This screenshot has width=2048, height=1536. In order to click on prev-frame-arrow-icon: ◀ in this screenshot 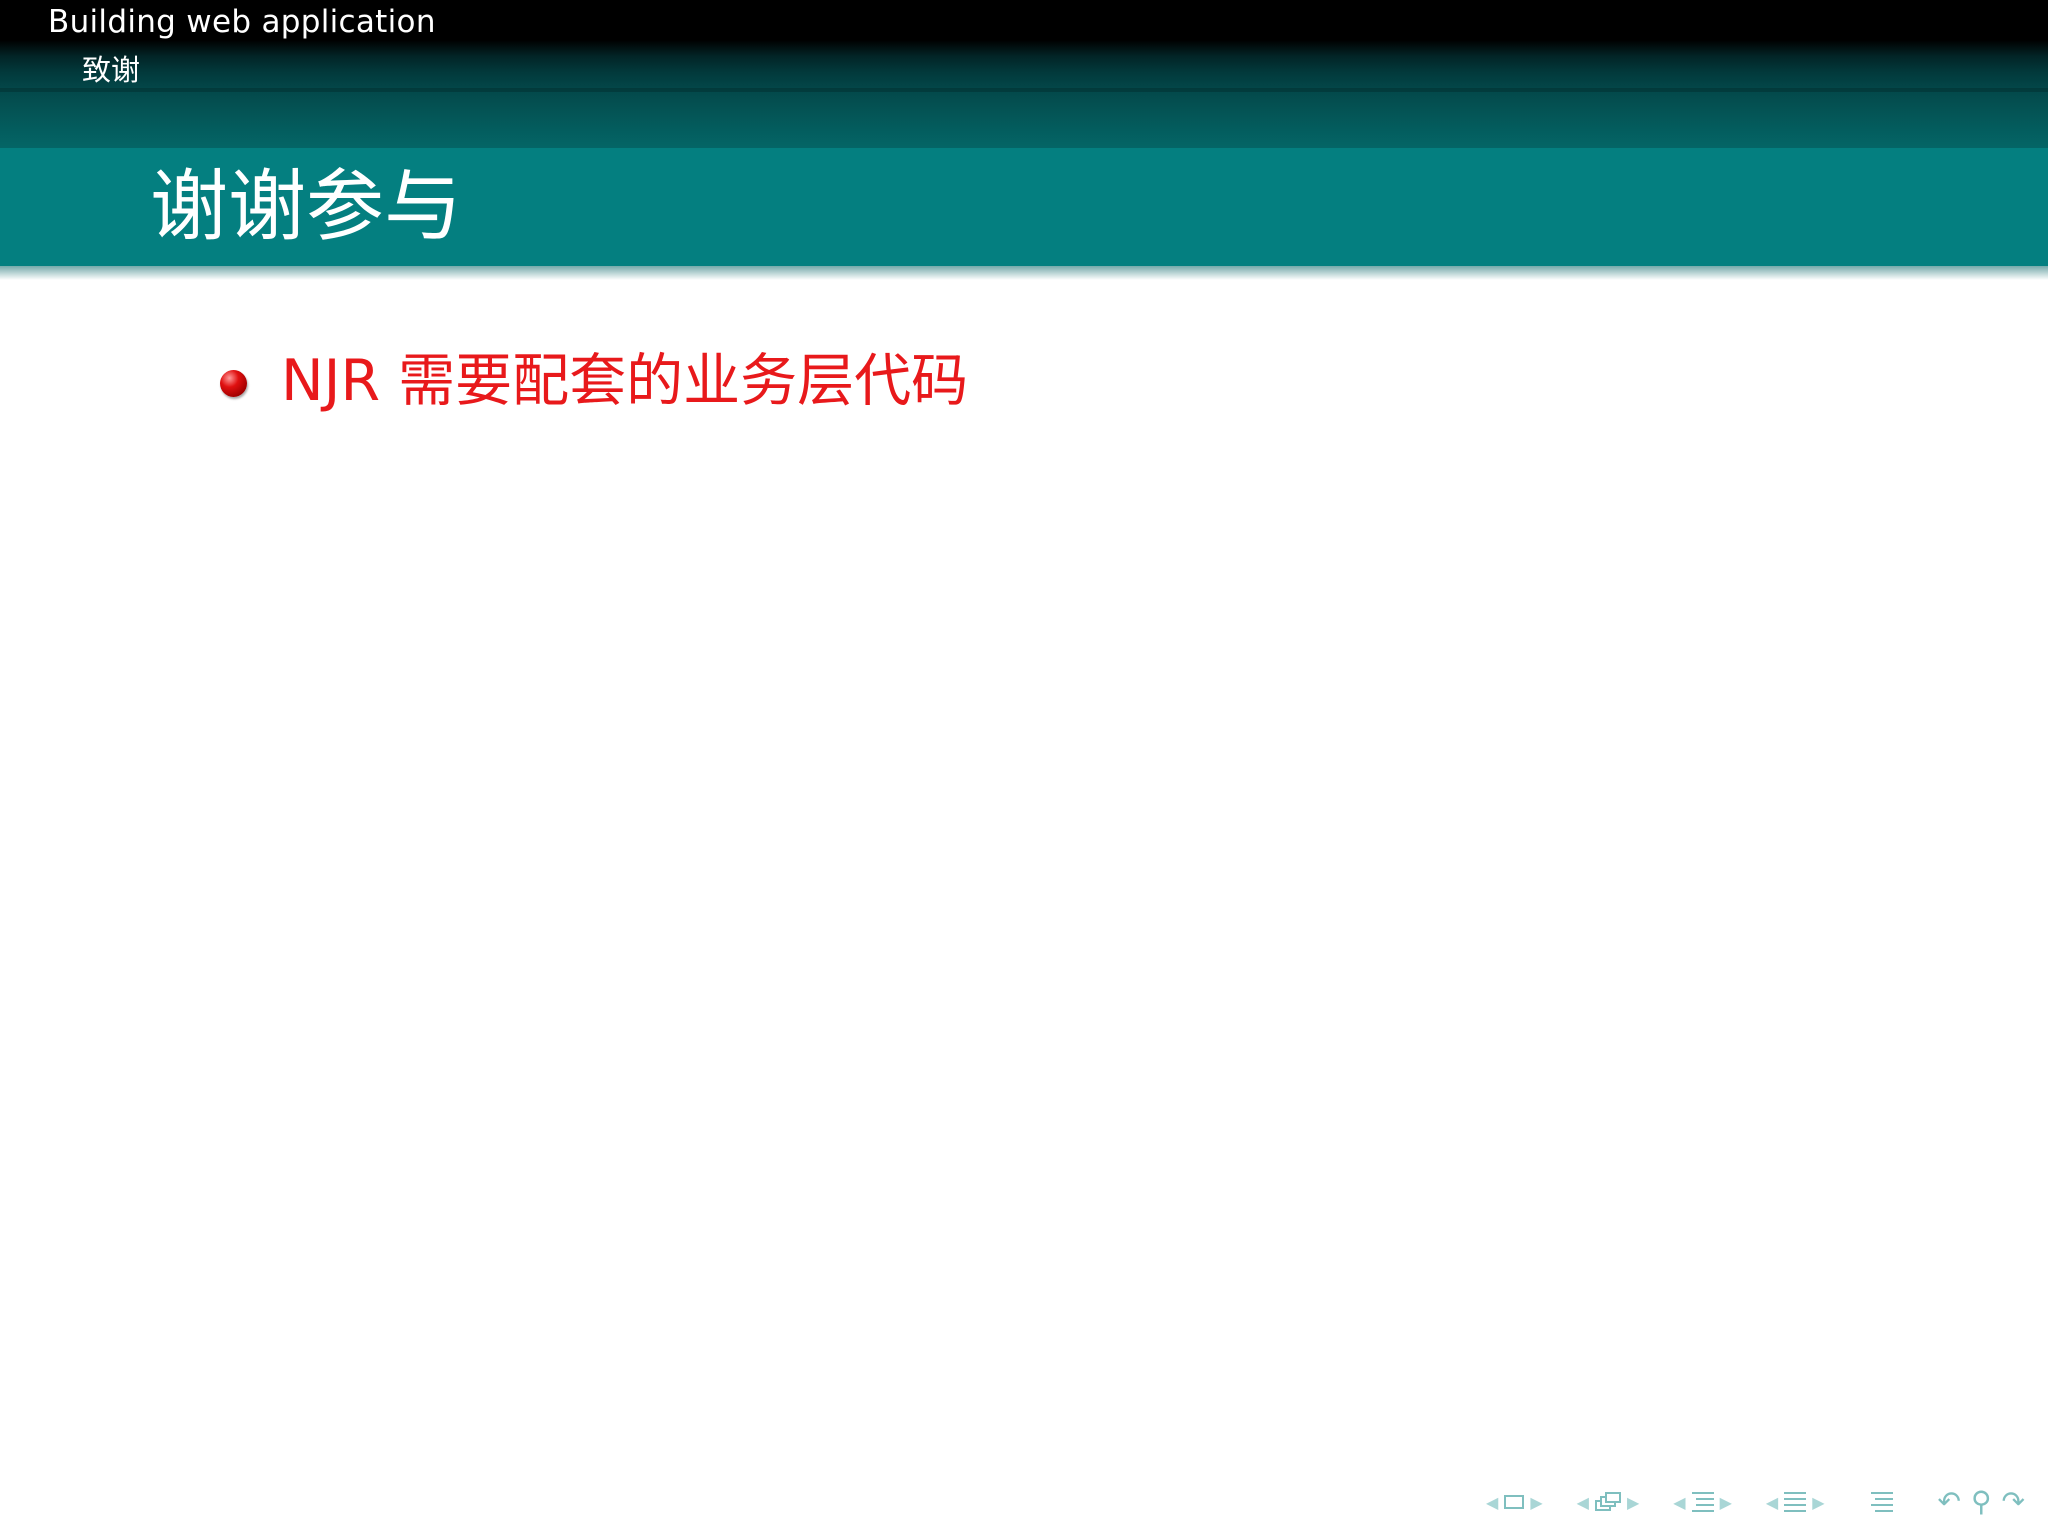, I will do `click(1492, 1502)`.